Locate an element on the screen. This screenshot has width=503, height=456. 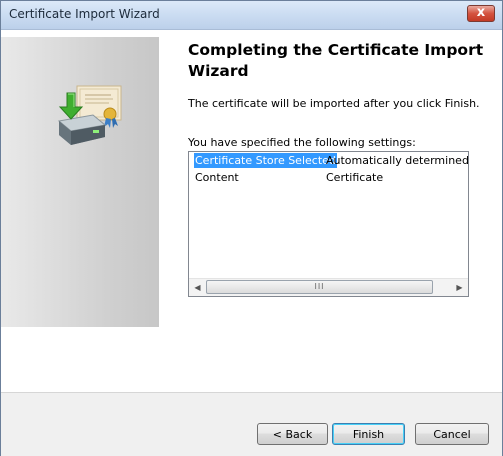
setting-name: Certificate Store Selected is located at coordinates (265, 160).